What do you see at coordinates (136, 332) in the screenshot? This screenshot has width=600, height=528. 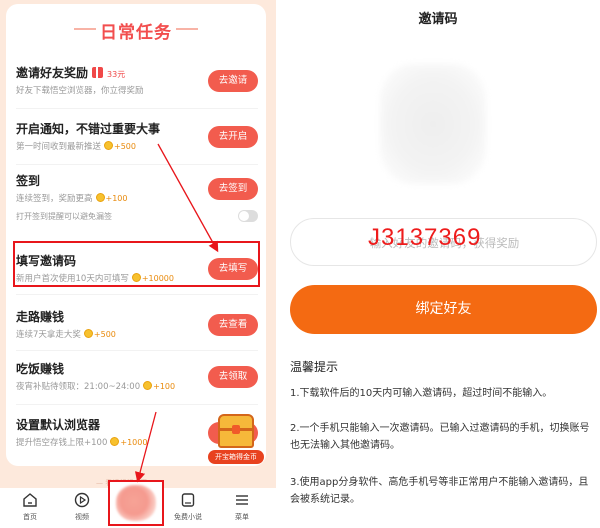 I see `task-walk-earn: 走路赚钱 连续7天拿走大奖 +500 去查看` at bounding box center [136, 332].